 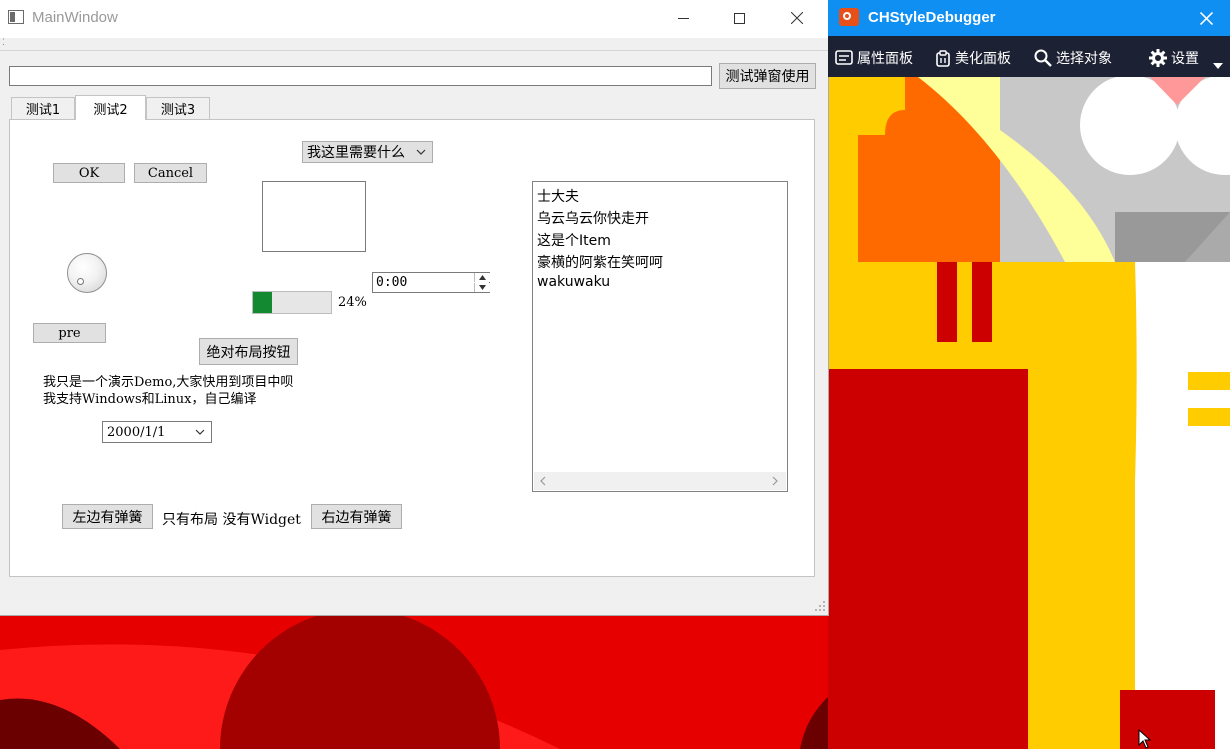 I want to click on beautify-panel-button: 美化面板, so click(x=973, y=58).